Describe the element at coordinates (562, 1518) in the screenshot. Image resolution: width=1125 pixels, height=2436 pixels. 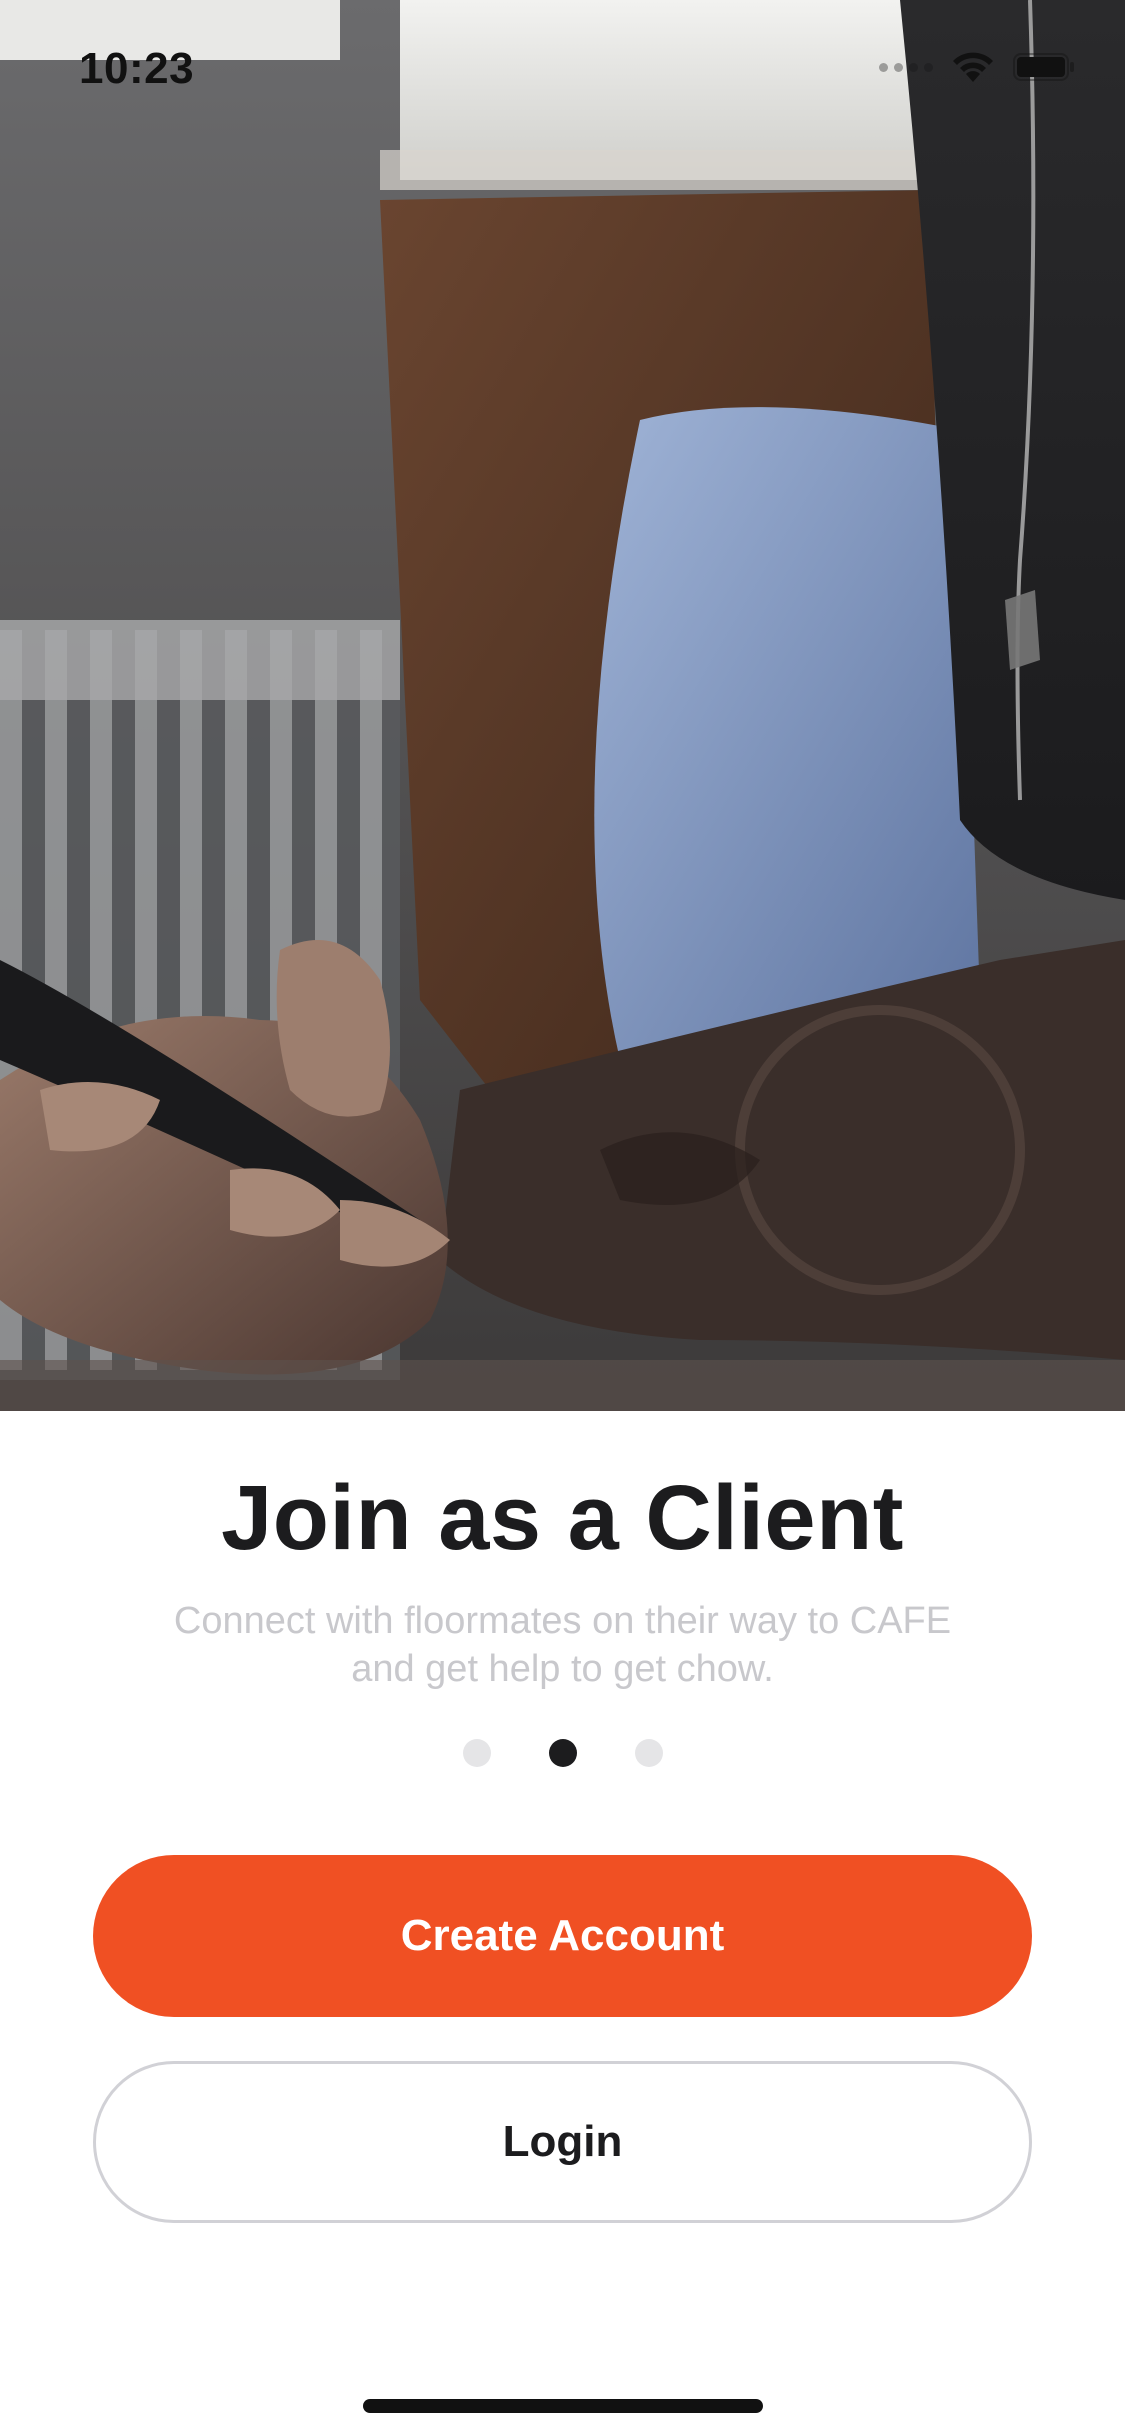
I see `onboarding-title: Join as a Client` at that location.